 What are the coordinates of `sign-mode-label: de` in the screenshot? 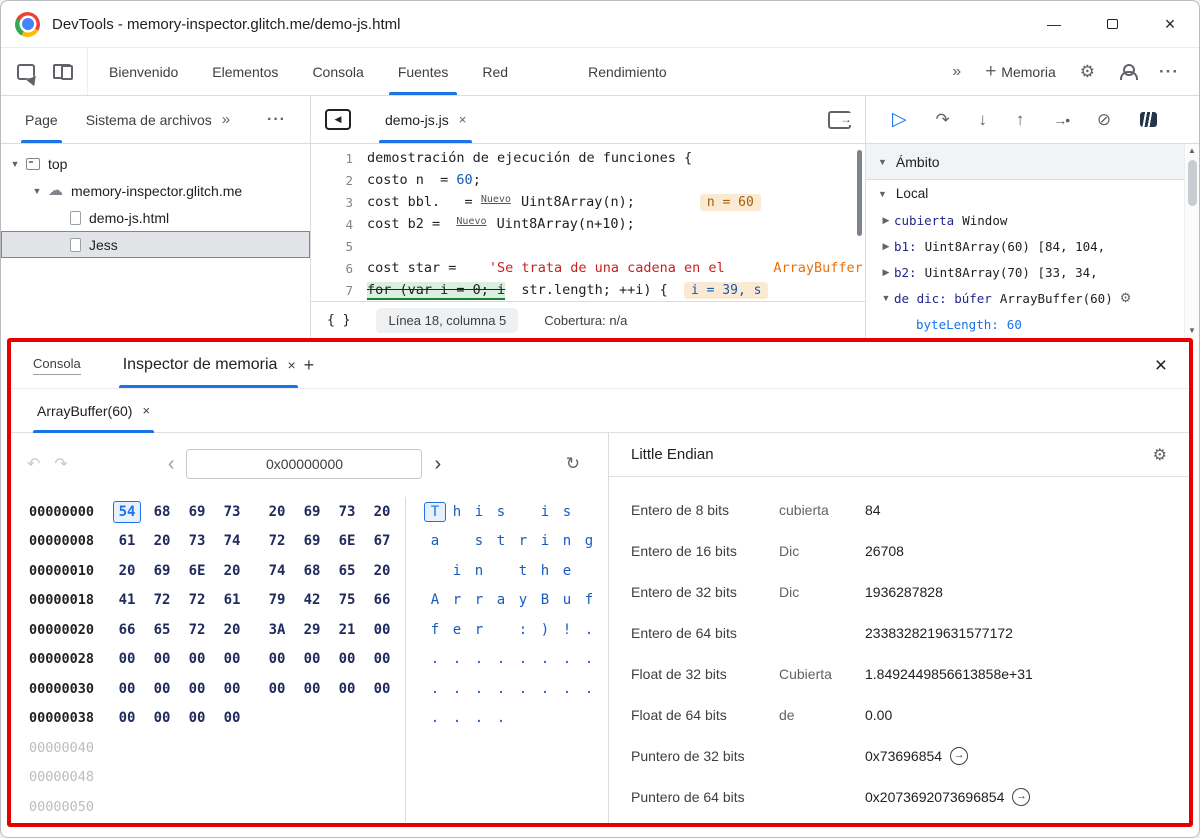 It's located at (822, 715).